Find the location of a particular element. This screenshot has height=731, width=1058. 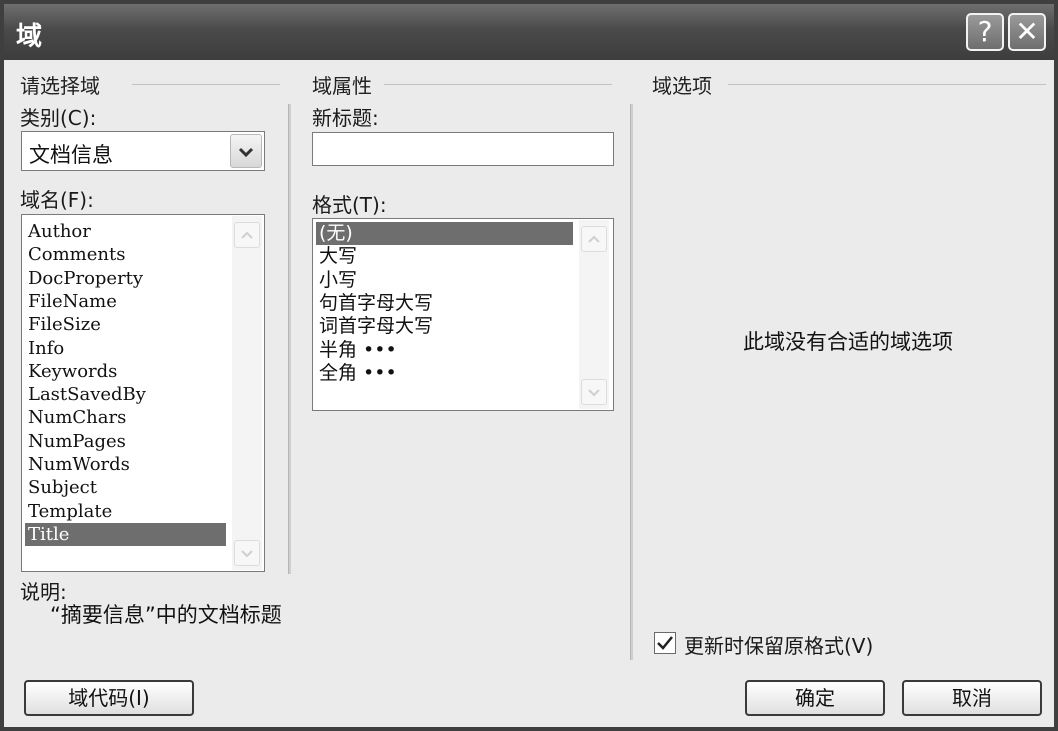

list-item: DocProperty is located at coordinates (125, 278).